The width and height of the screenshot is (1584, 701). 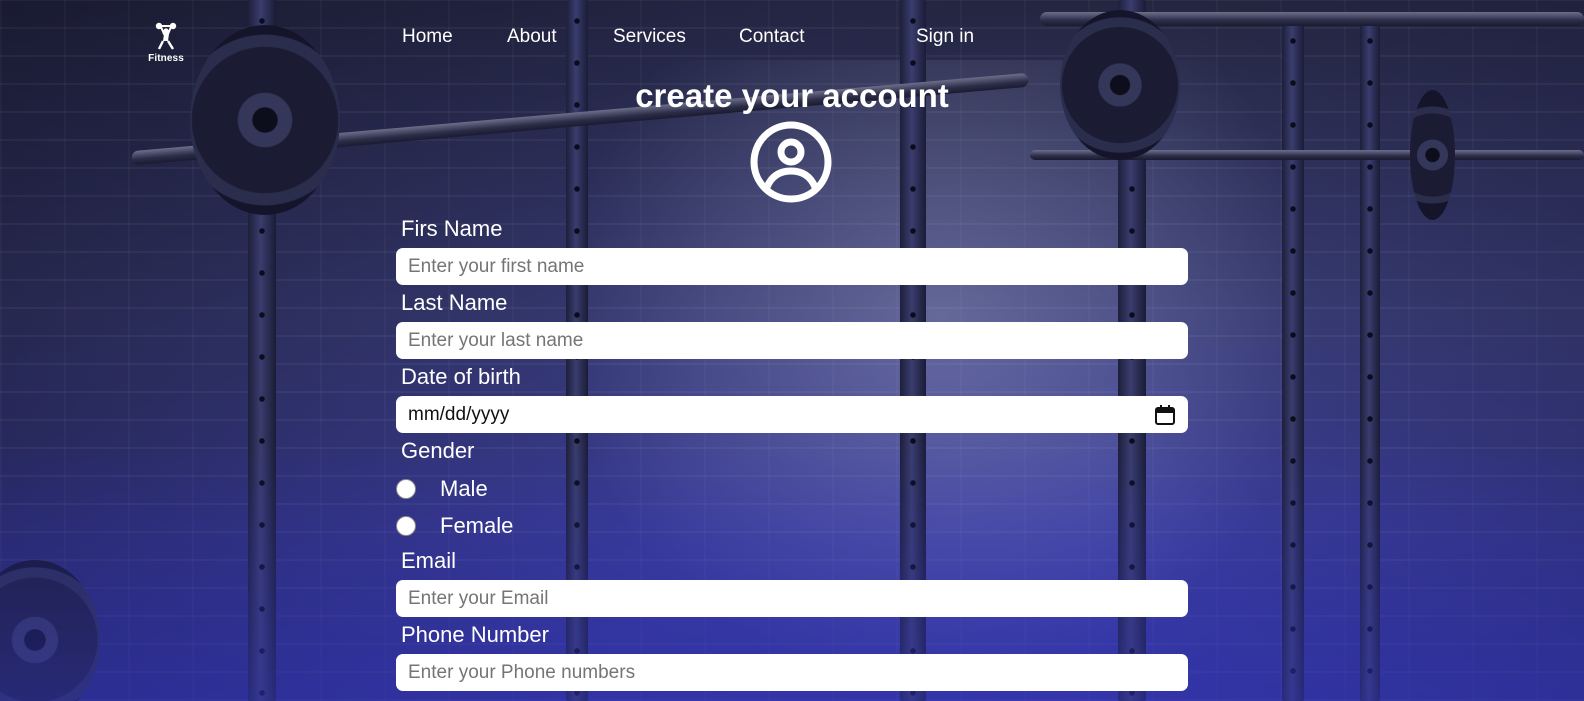 I want to click on email-input, so click(x=792, y=598).